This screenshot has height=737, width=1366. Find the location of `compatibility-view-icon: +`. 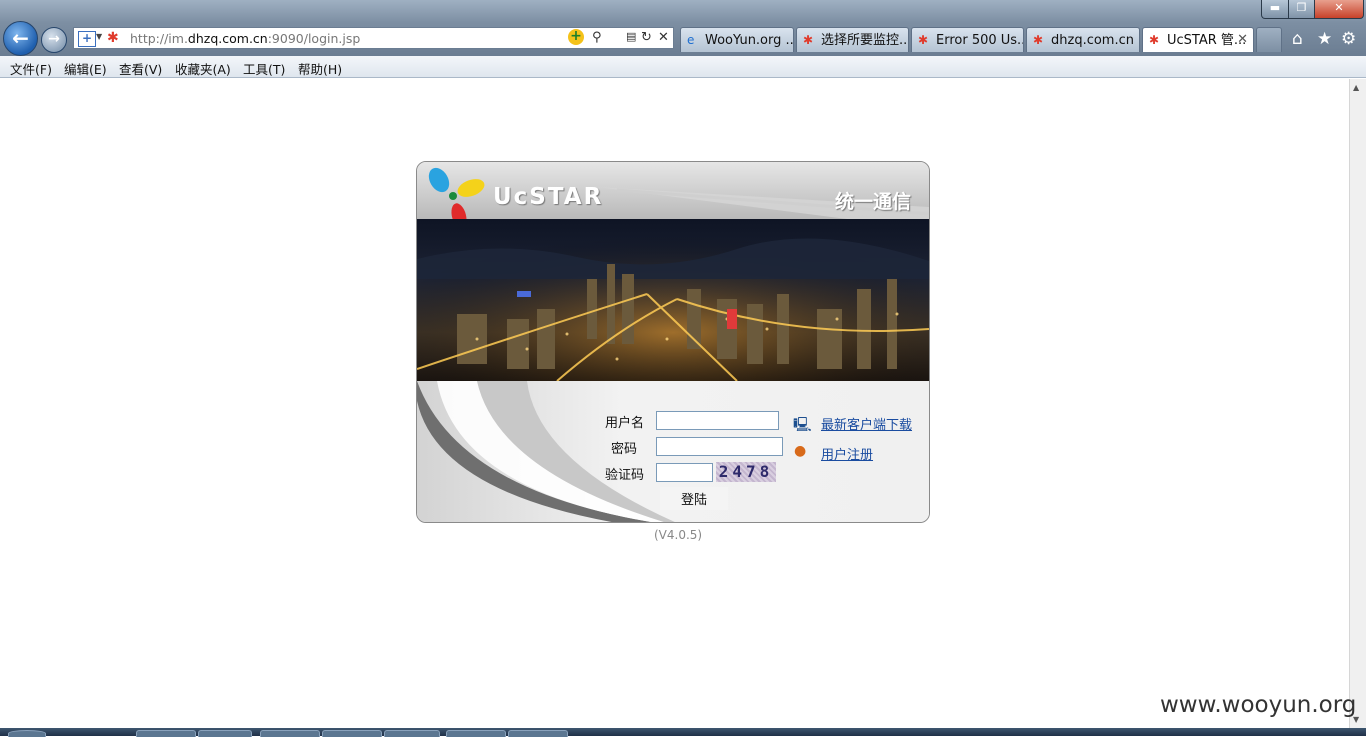

compatibility-view-icon: + is located at coordinates (576, 37).